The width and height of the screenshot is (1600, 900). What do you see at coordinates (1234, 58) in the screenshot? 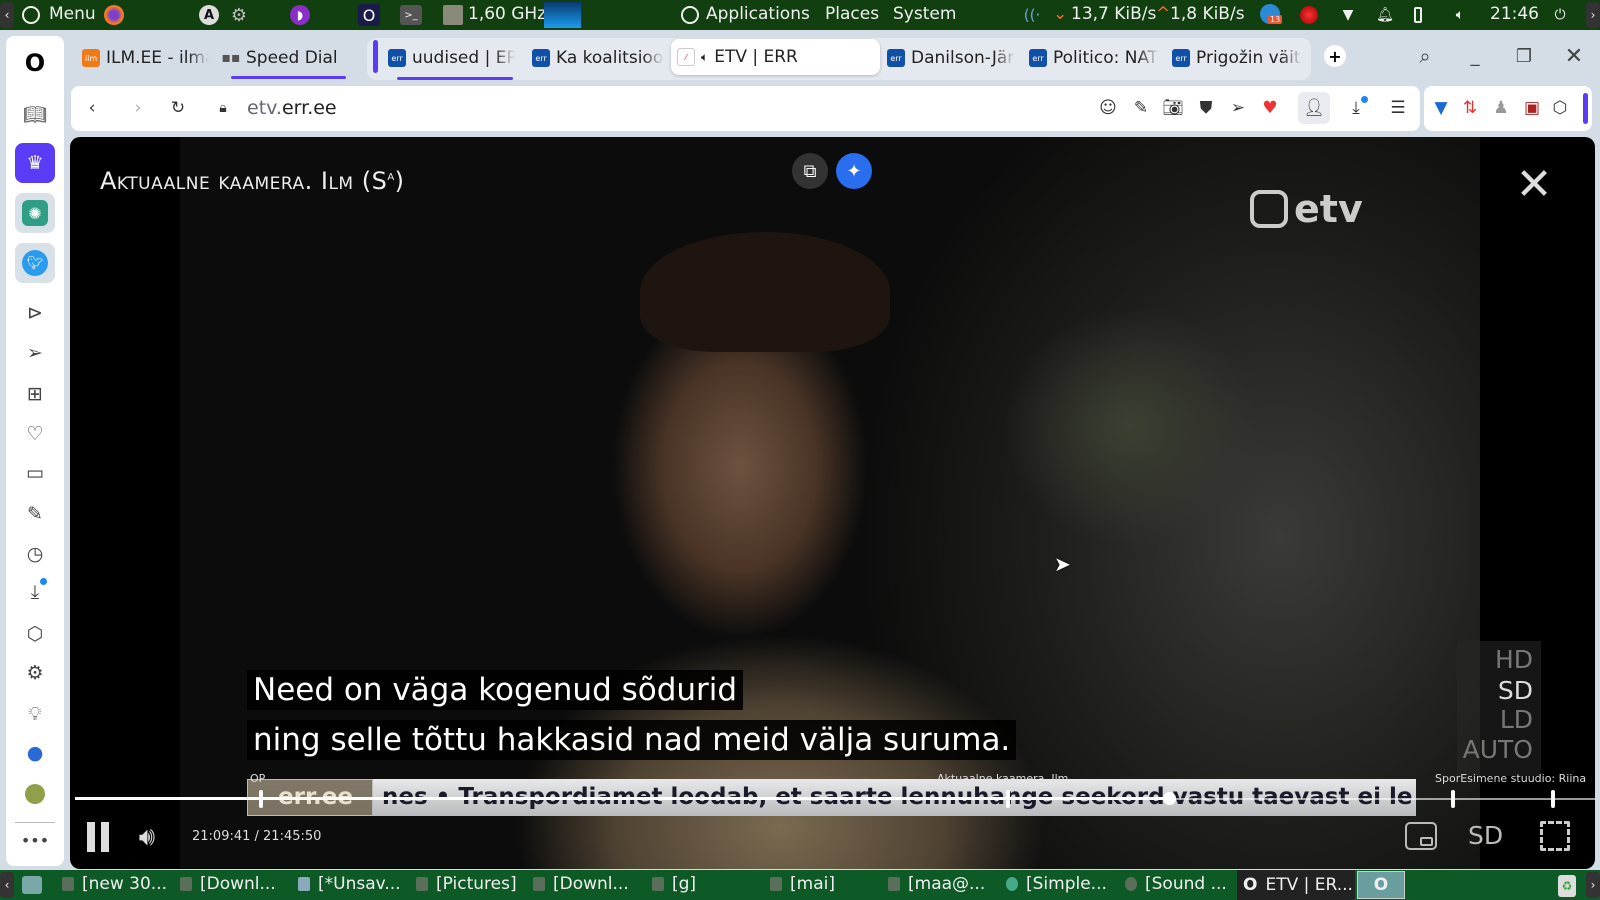
I see `tab-prigozhin: err Prigožin väitis` at bounding box center [1234, 58].